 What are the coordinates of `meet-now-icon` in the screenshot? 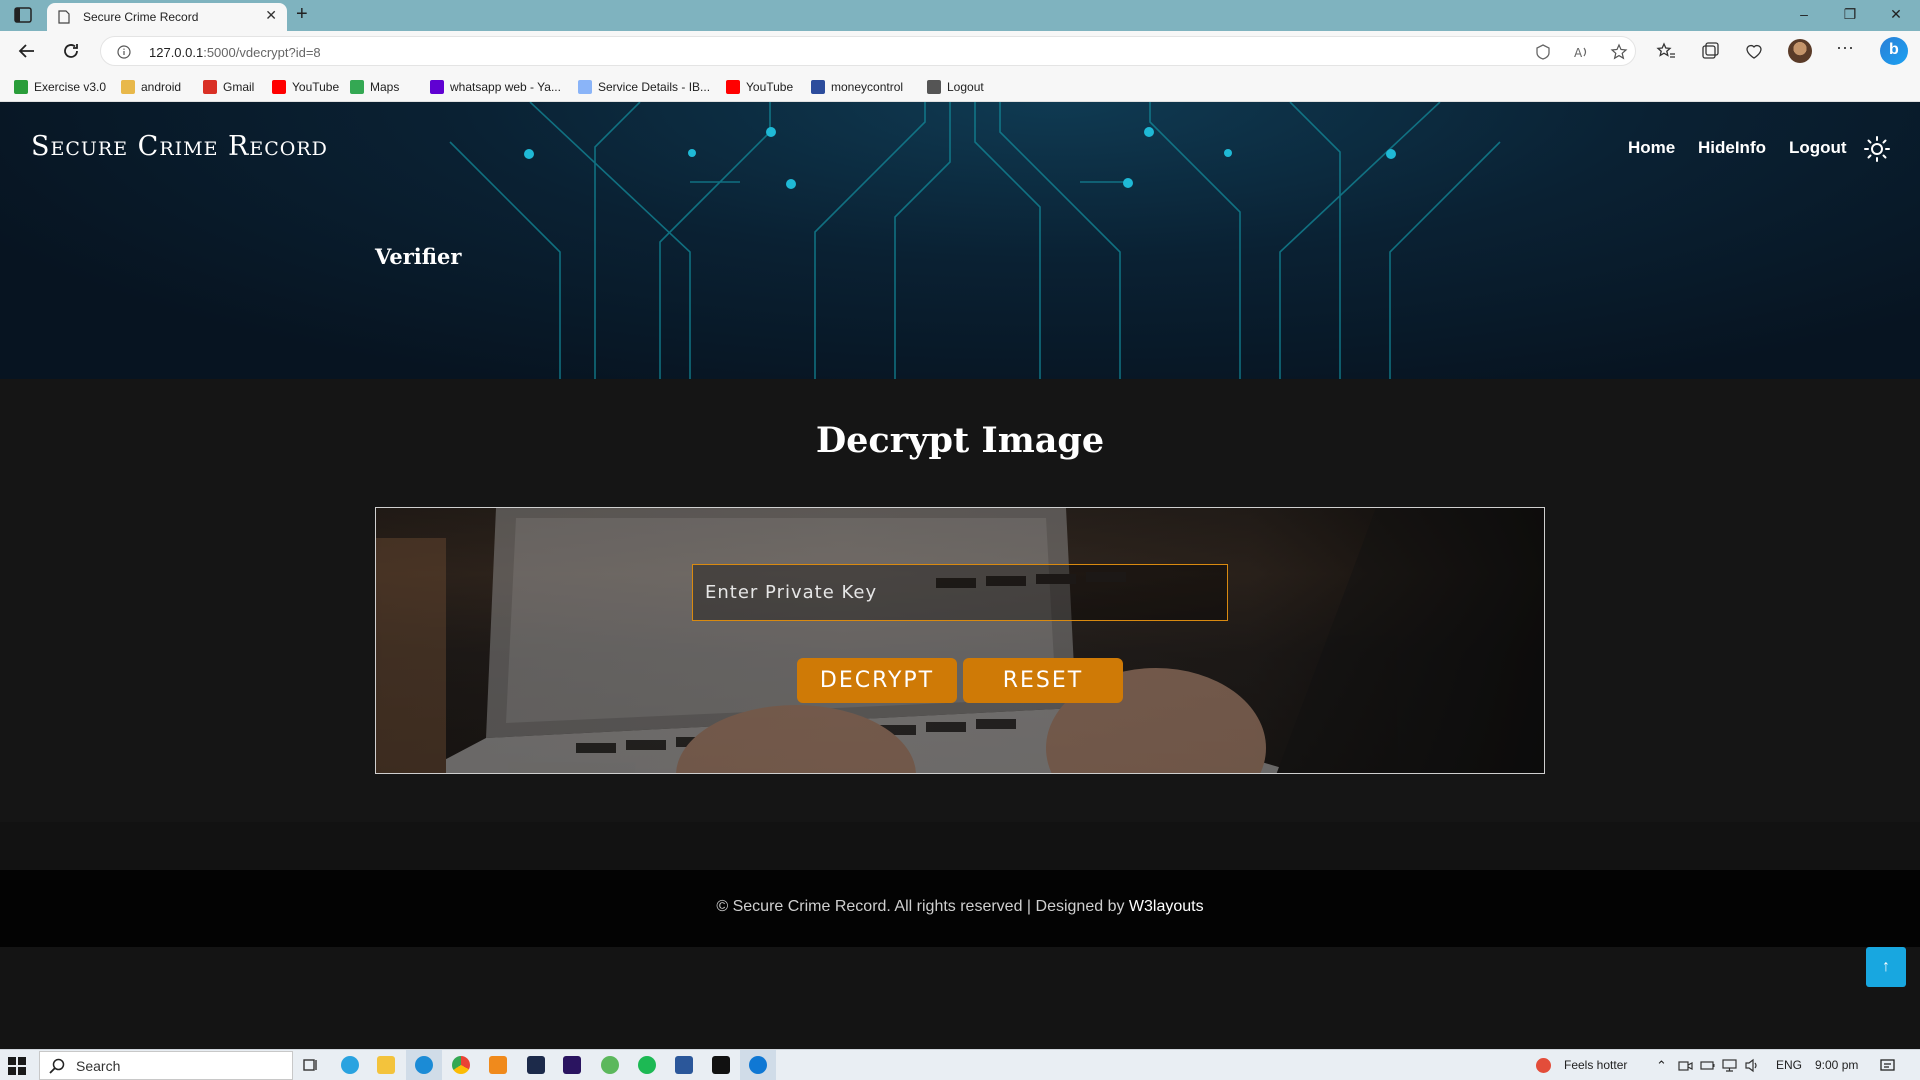 It's located at (1685, 1065).